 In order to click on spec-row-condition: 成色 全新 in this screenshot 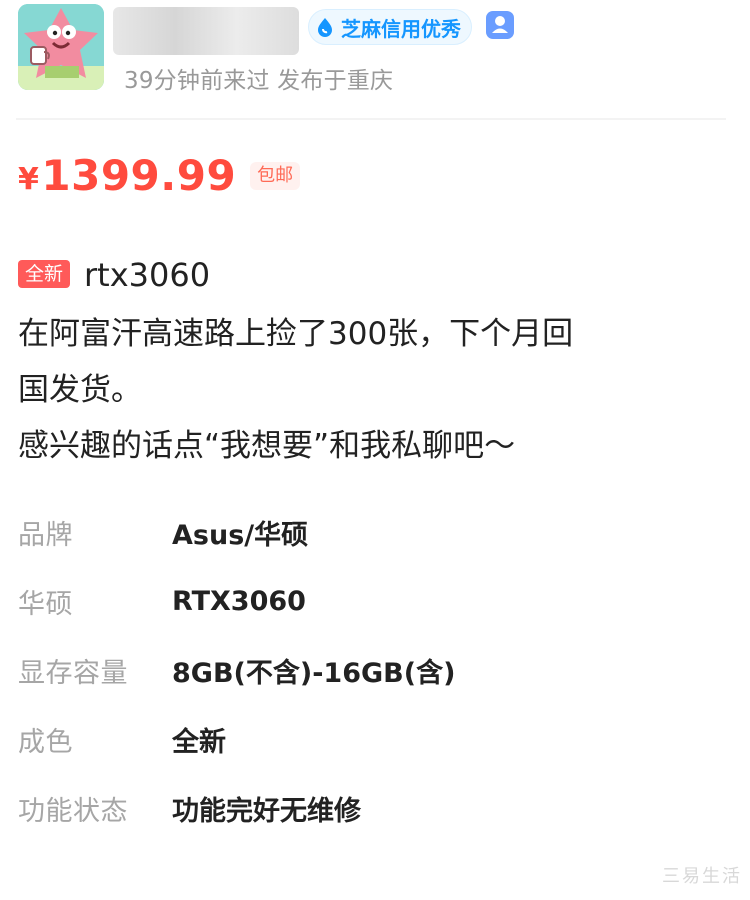, I will do `click(368, 739)`.